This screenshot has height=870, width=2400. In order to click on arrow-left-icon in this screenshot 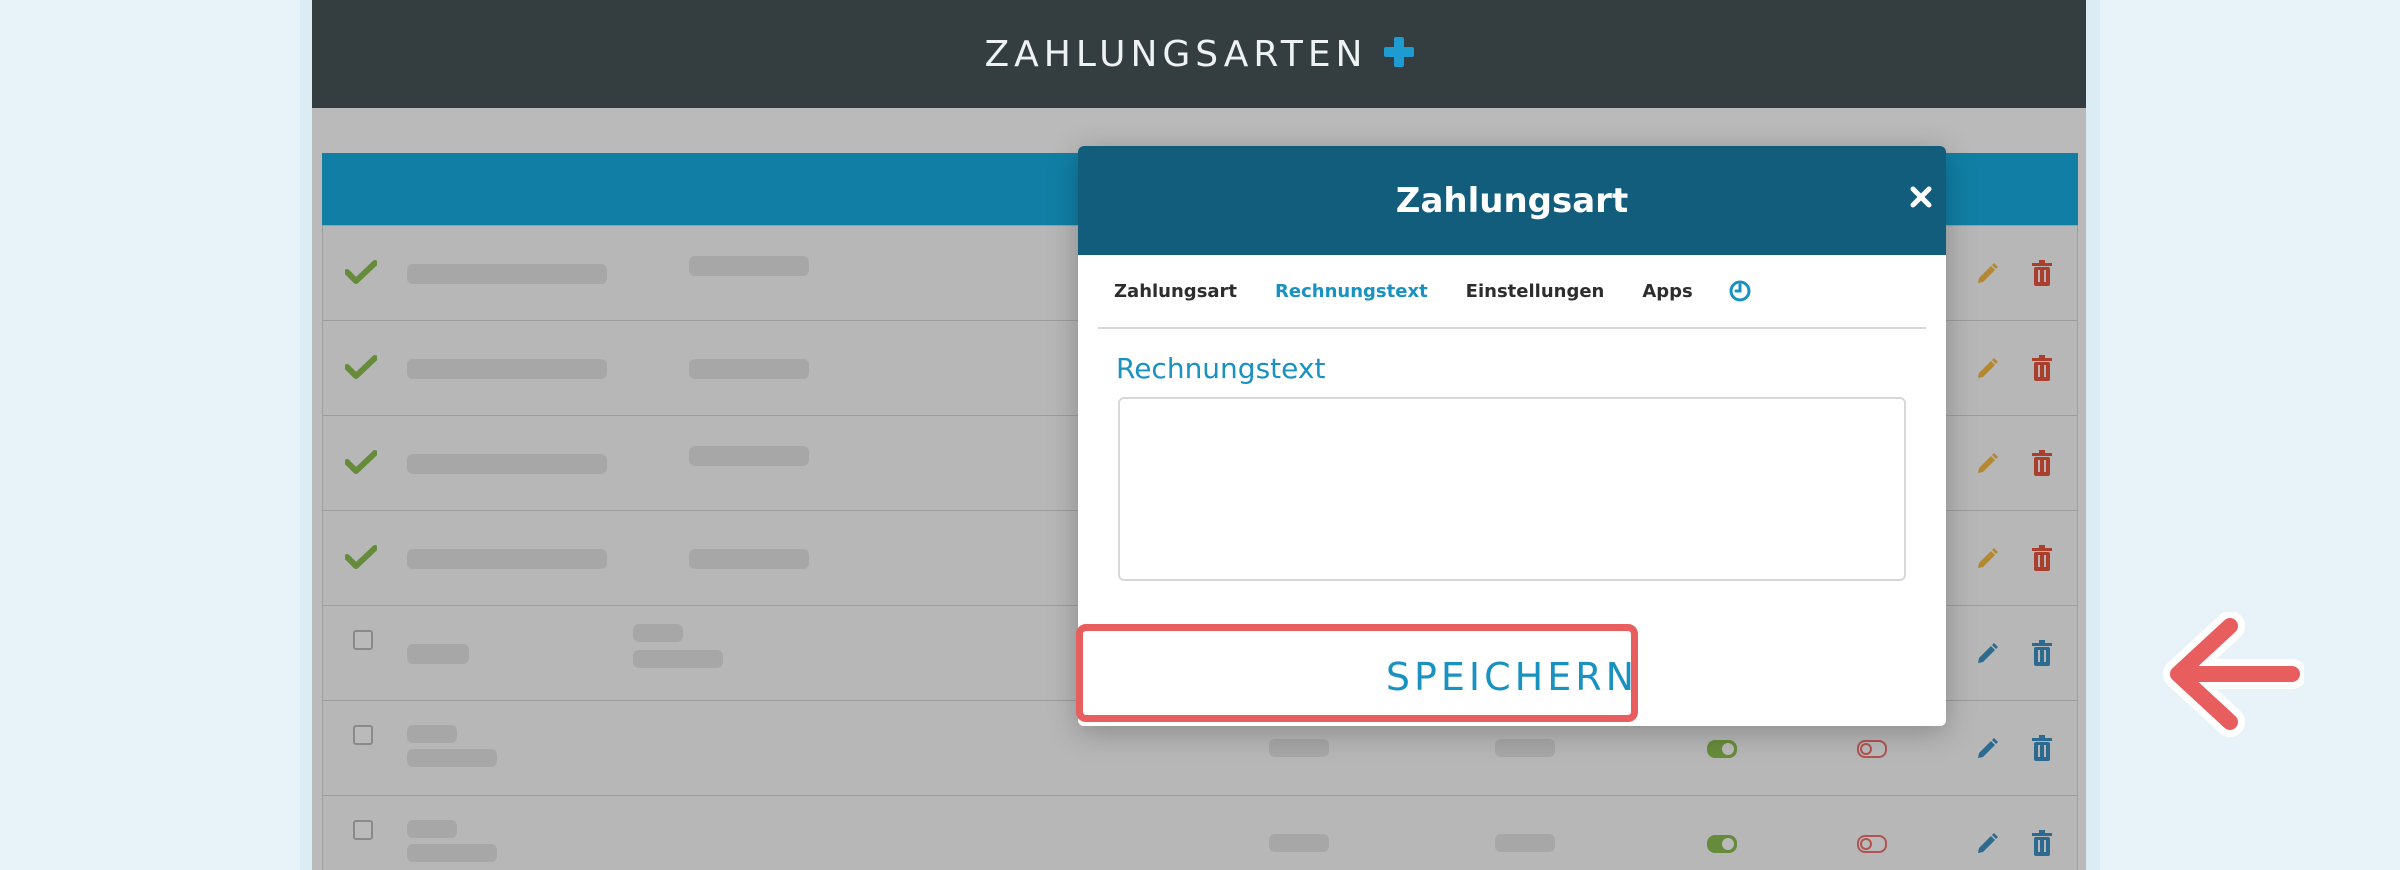, I will do `click(2233, 674)`.